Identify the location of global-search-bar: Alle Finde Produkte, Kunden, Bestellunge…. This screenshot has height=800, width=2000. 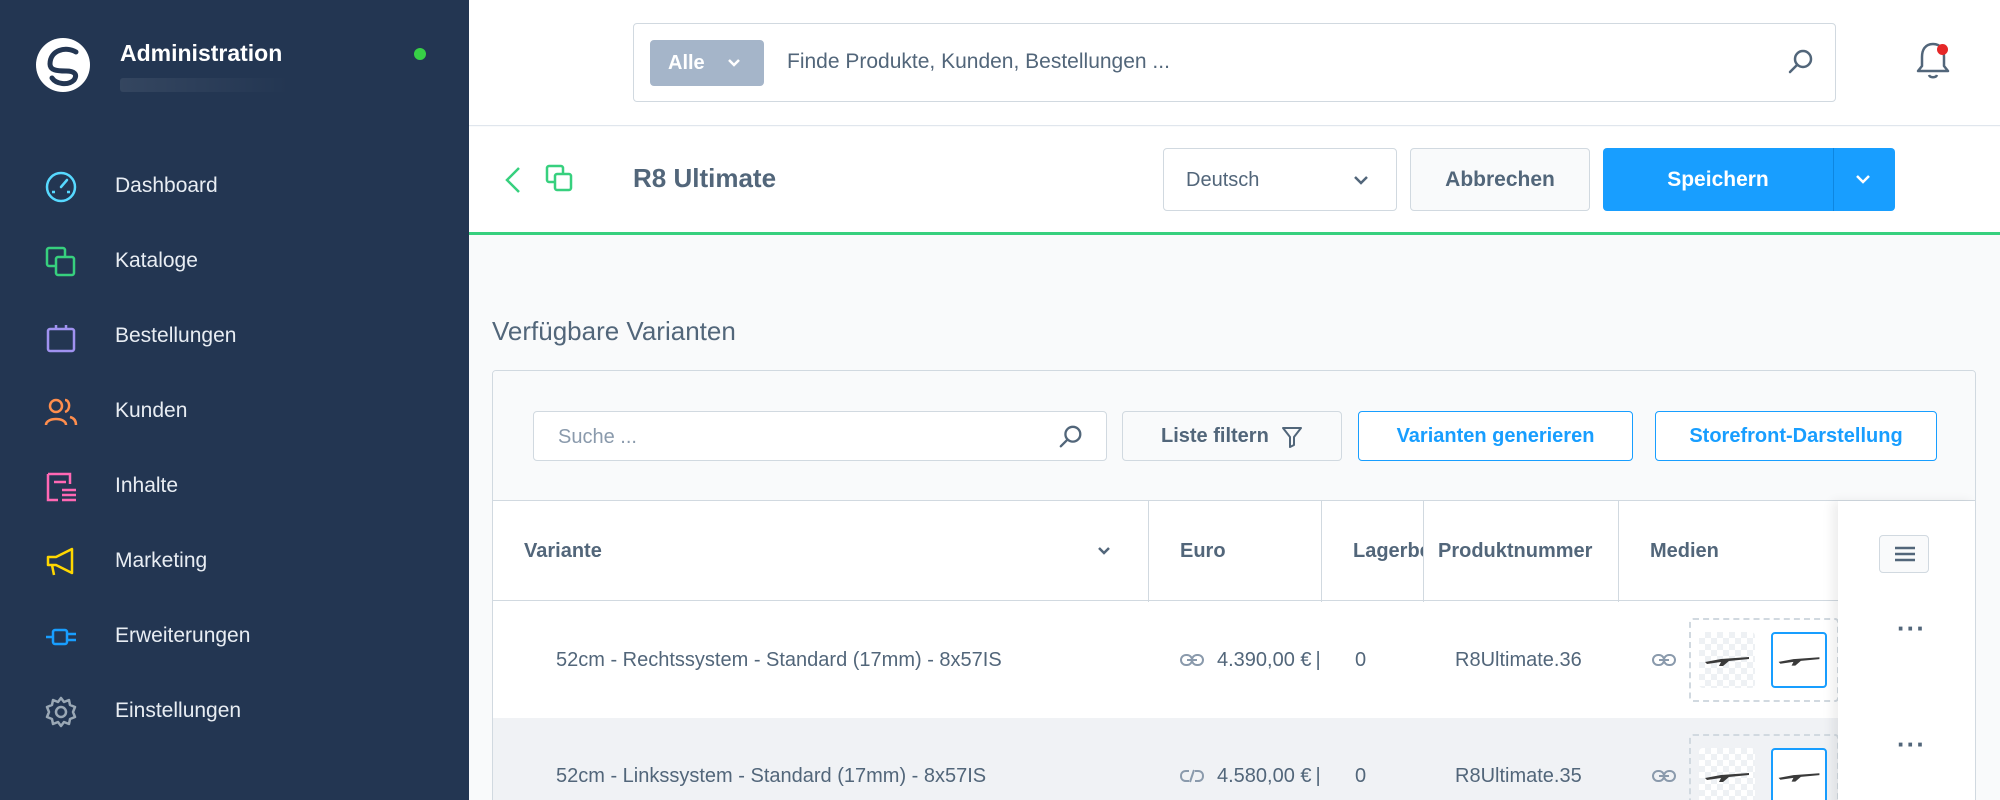
(1234, 62).